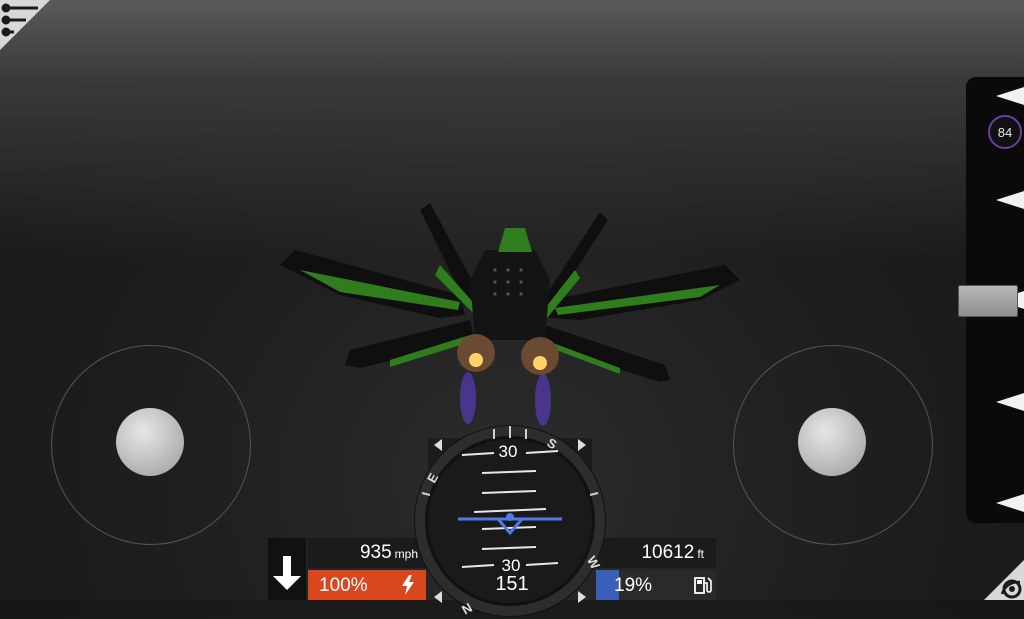 This screenshot has width=1024, height=619. What do you see at coordinates (1010, 503) in the screenshot?
I see `throttle-tick-bottom` at bounding box center [1010, 503].